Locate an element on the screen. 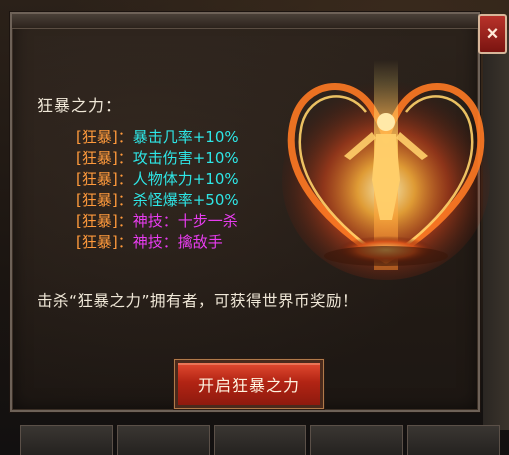 The height and width of the screenshot is (455, 509). dialog-title: 狂暴之力： is located at coordinates (80, 105).